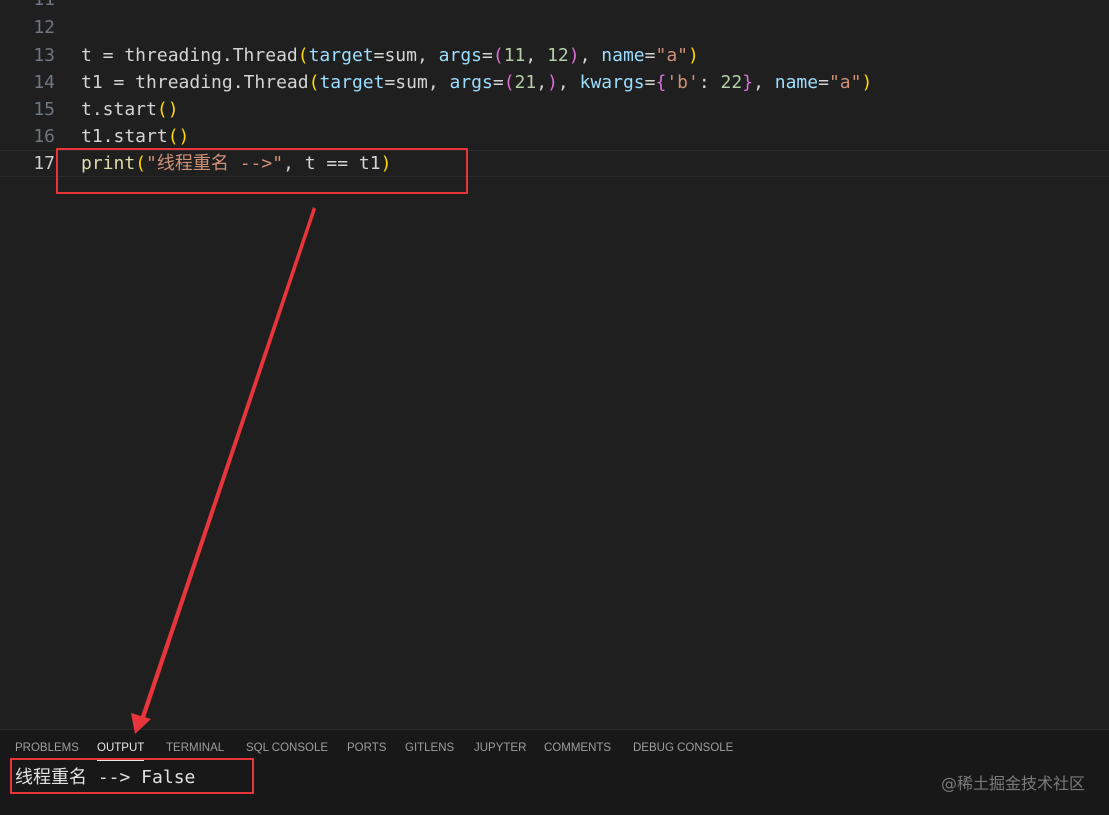 This screenshot has height=815, width=1109. Describe the element at coordinates (44, 136) in the screenshot. I see `line-number: 16` at that location.